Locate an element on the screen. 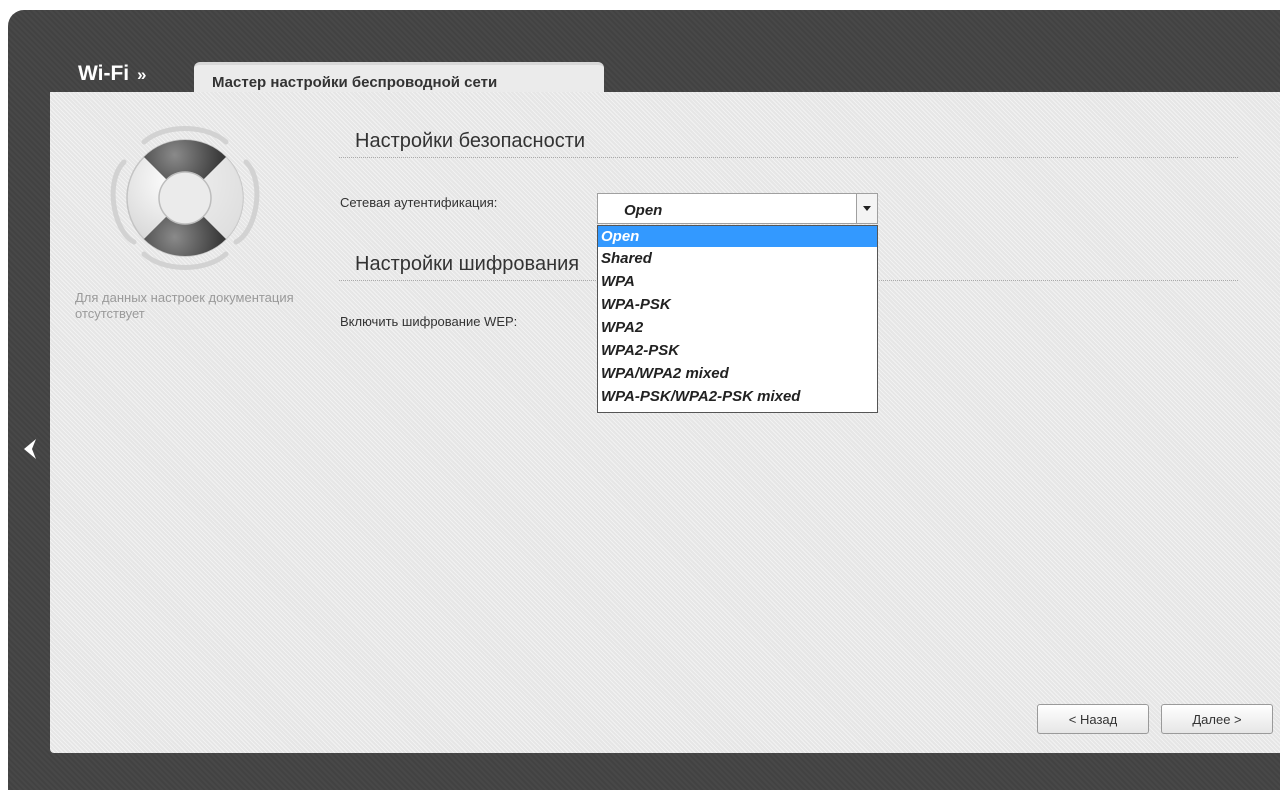 The height and width of the screenshot is (790, 1280). auth-select: Open is located at coordinates (737, 208).